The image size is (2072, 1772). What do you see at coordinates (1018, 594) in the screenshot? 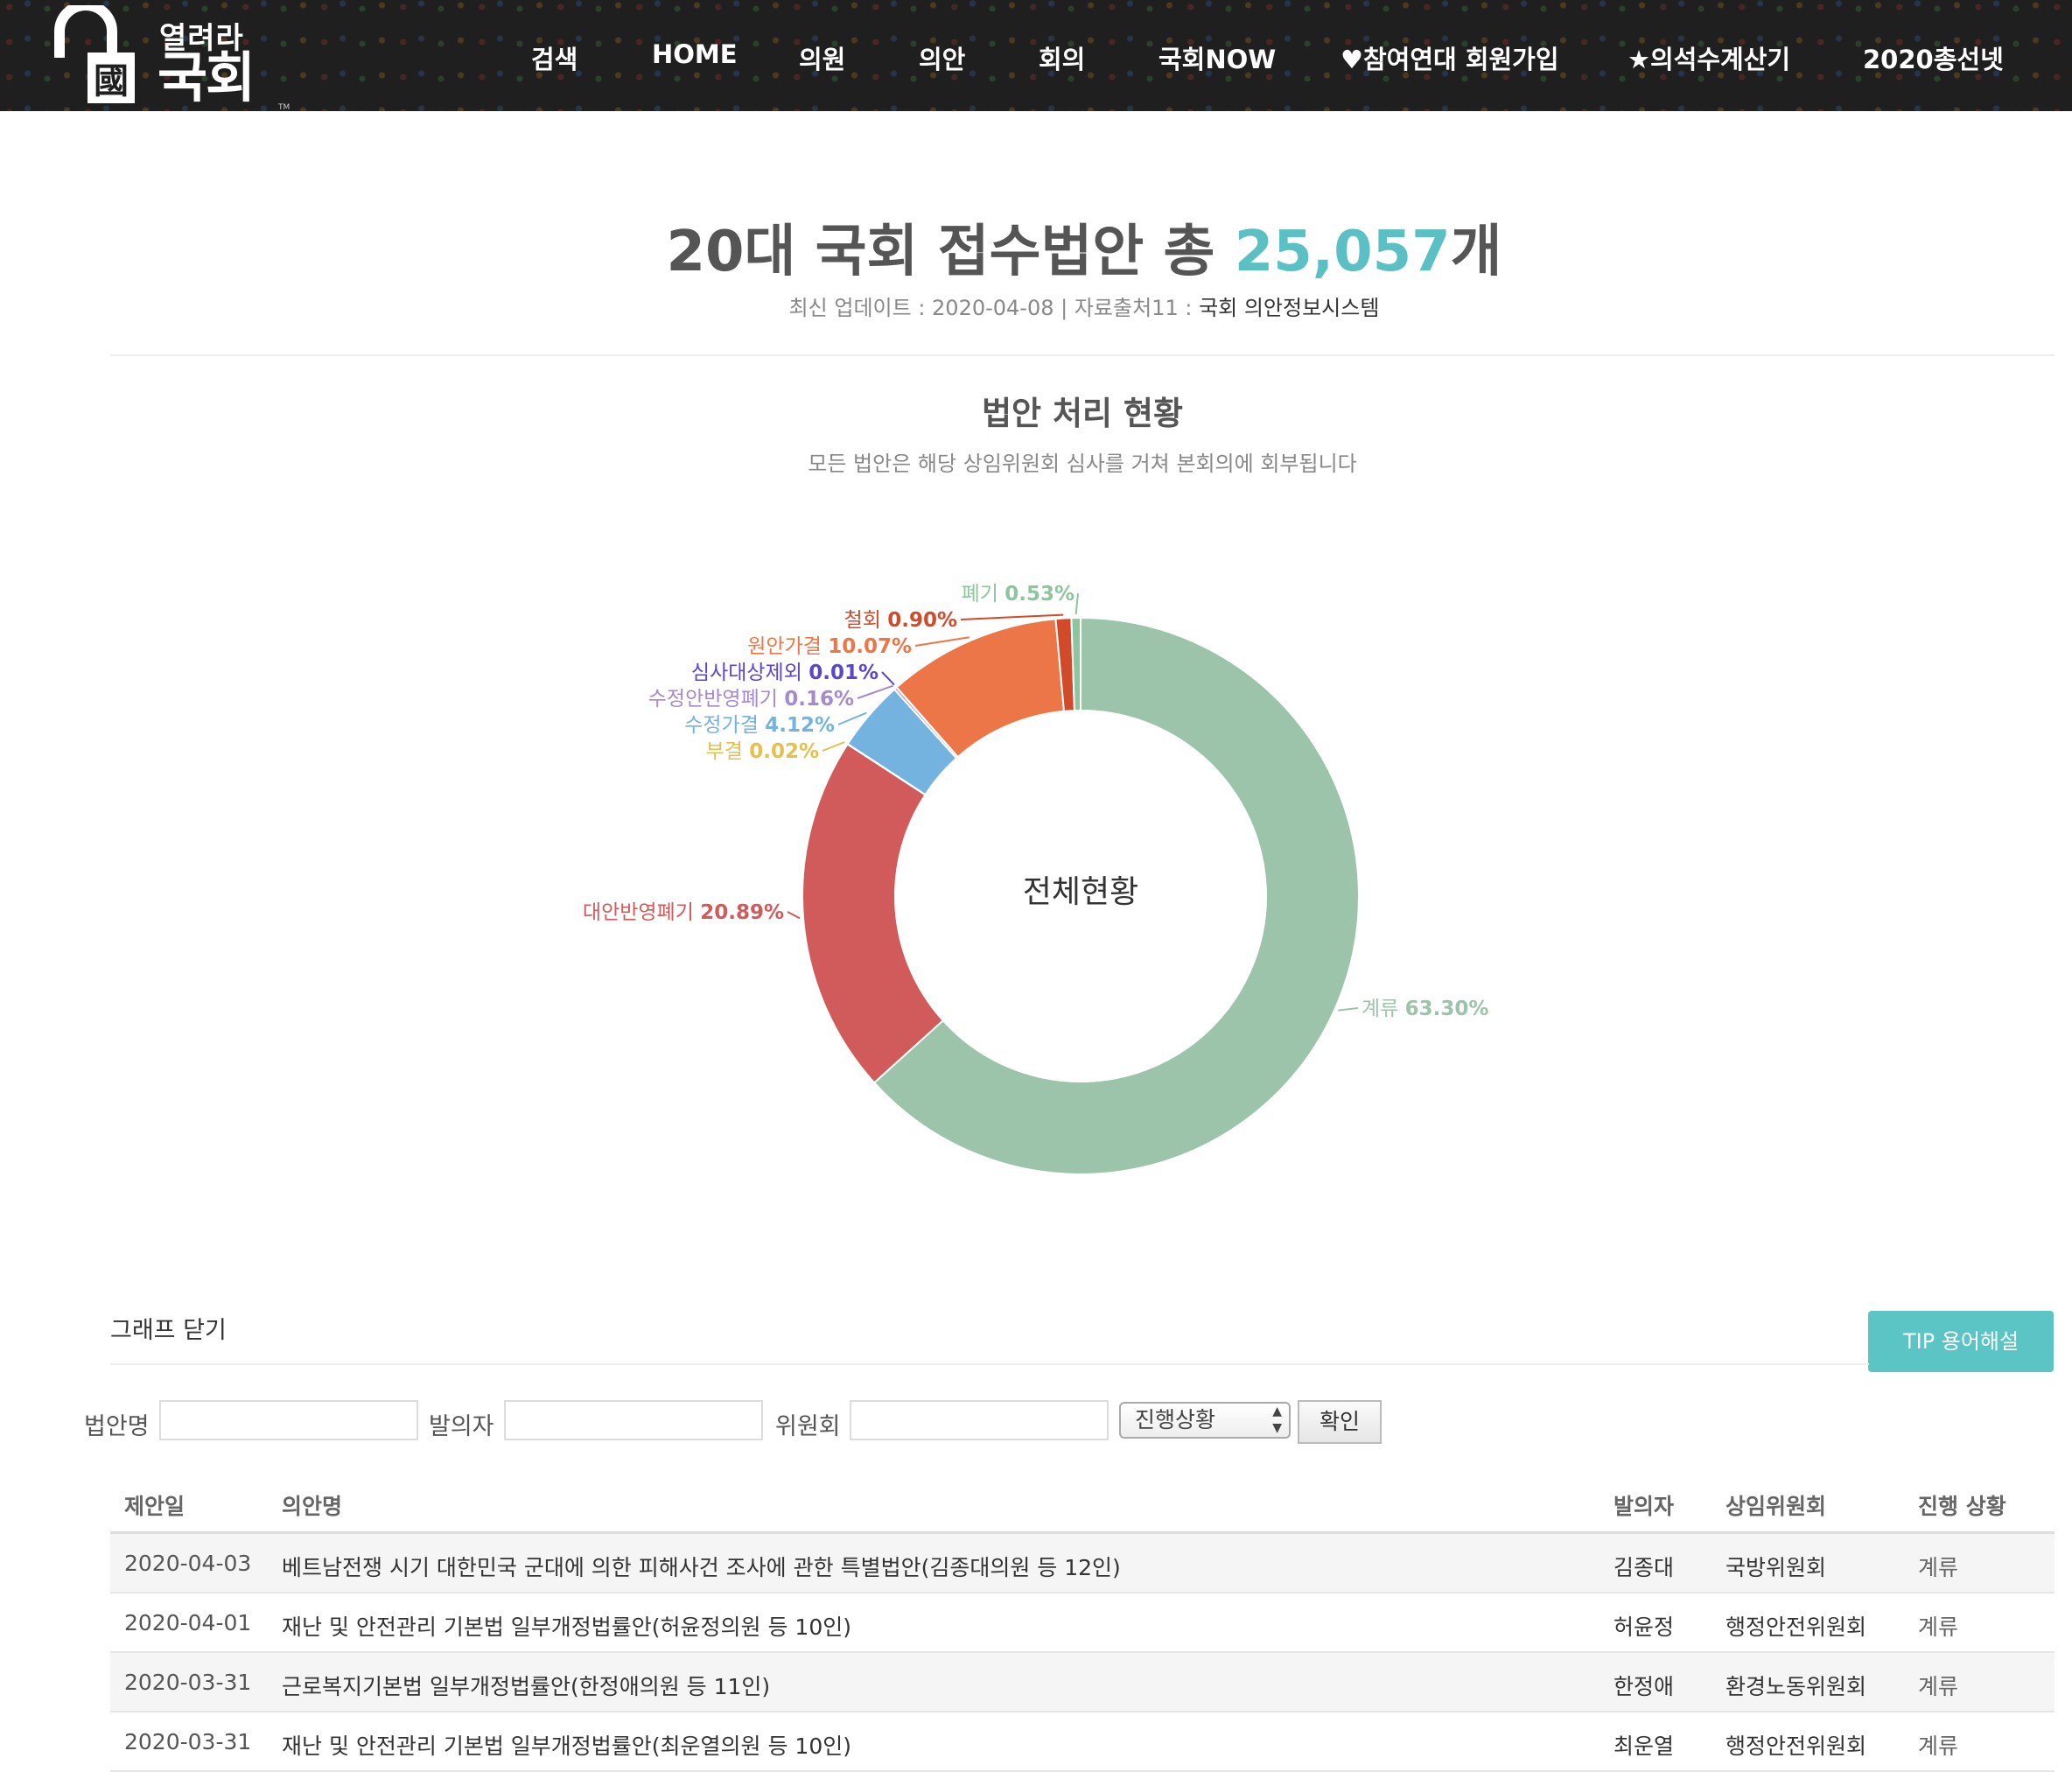
I see `slice-label-8: 폐기 0.53%` at bounding box center [1018, 594].